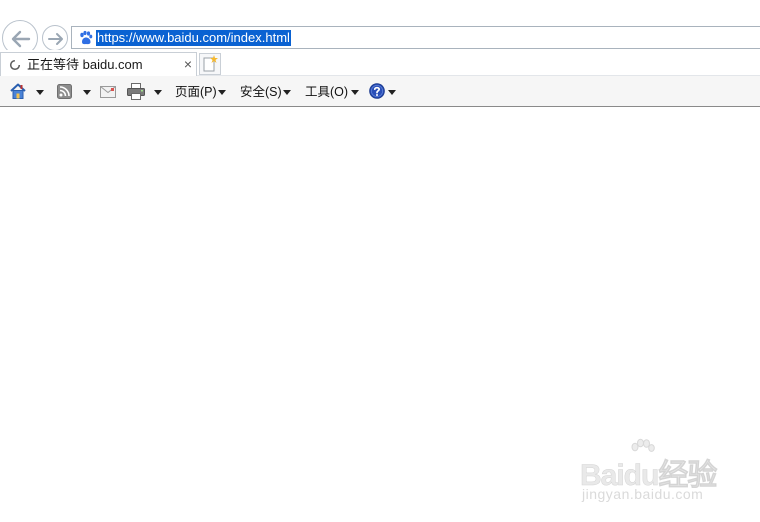  What do you see at coordinates (87, 92) in the screenshot?
I see `feeds-dropdown-caret` at bounding box center [87, 92].